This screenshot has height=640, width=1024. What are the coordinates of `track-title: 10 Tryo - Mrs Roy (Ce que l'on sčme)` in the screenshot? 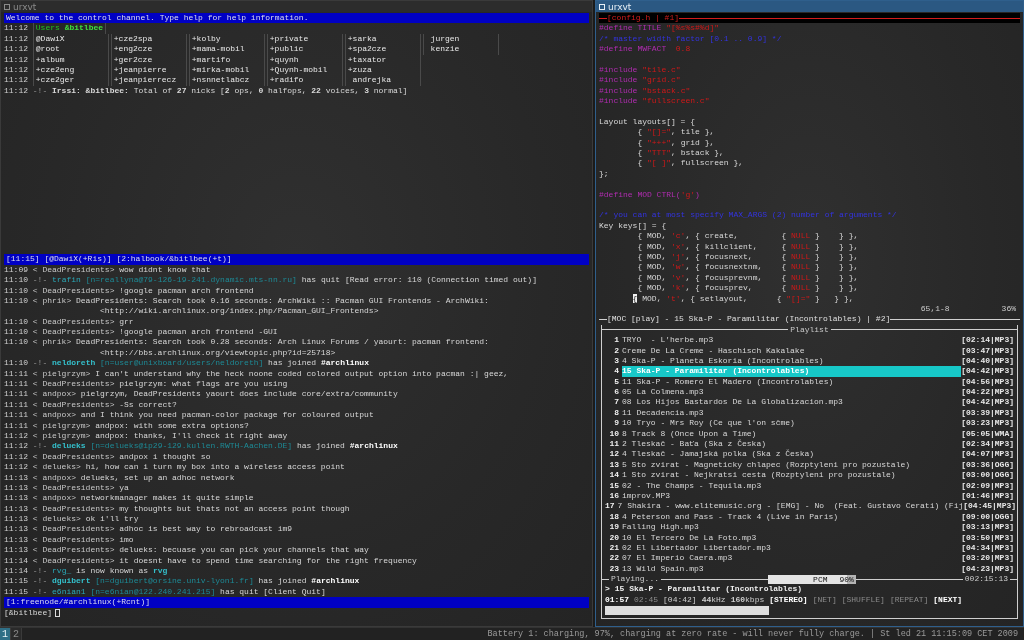 It's located at (792, 423).